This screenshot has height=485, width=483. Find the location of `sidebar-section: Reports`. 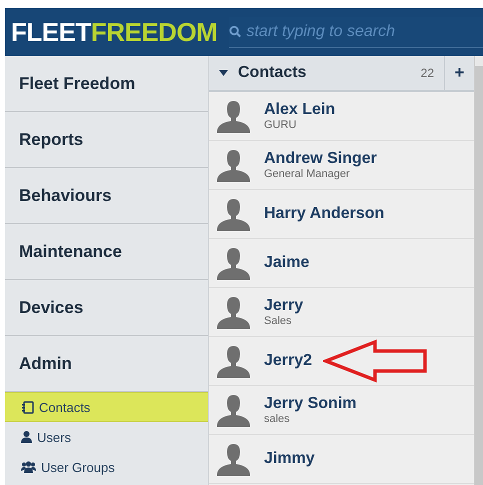

sidebar-section: Reports is located at coordinates (106, 140).